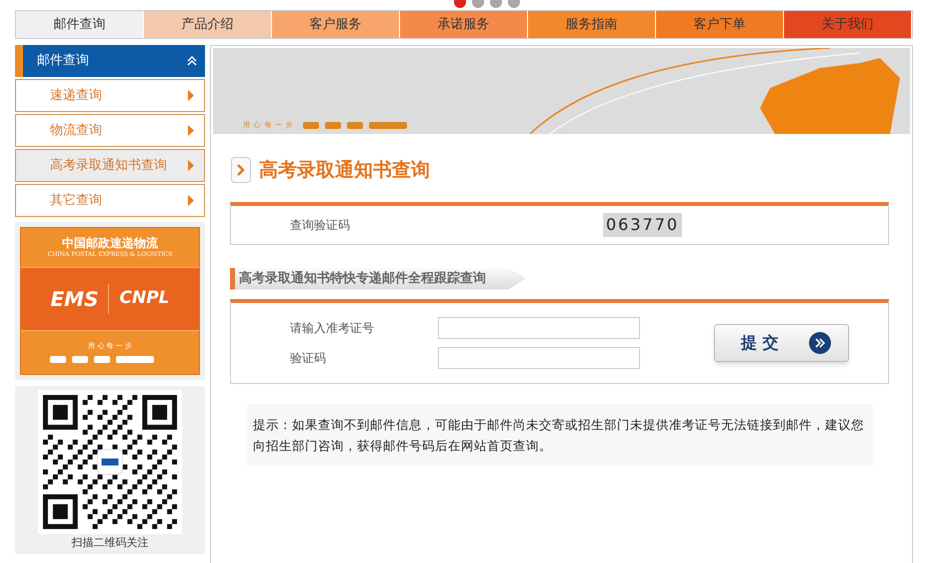 This screenshot has height=563, width=943. Describe the element at coordinates (74, 299) in the screenshot. I see `brand-logo-text: EMS` at that location.